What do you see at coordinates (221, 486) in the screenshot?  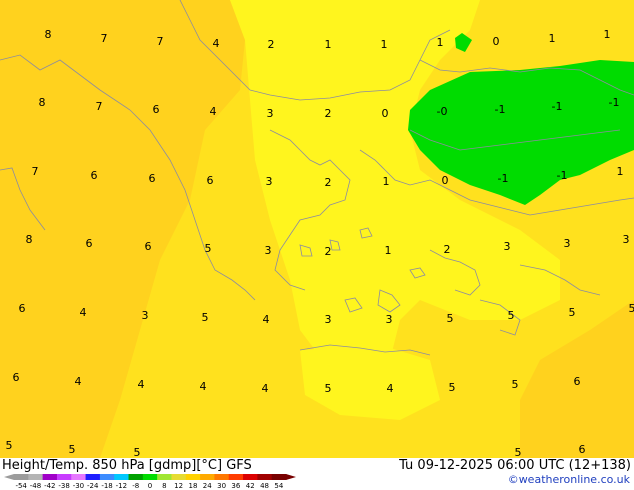 I see `colorbar-label: 30` at bounding box center [221, 486].